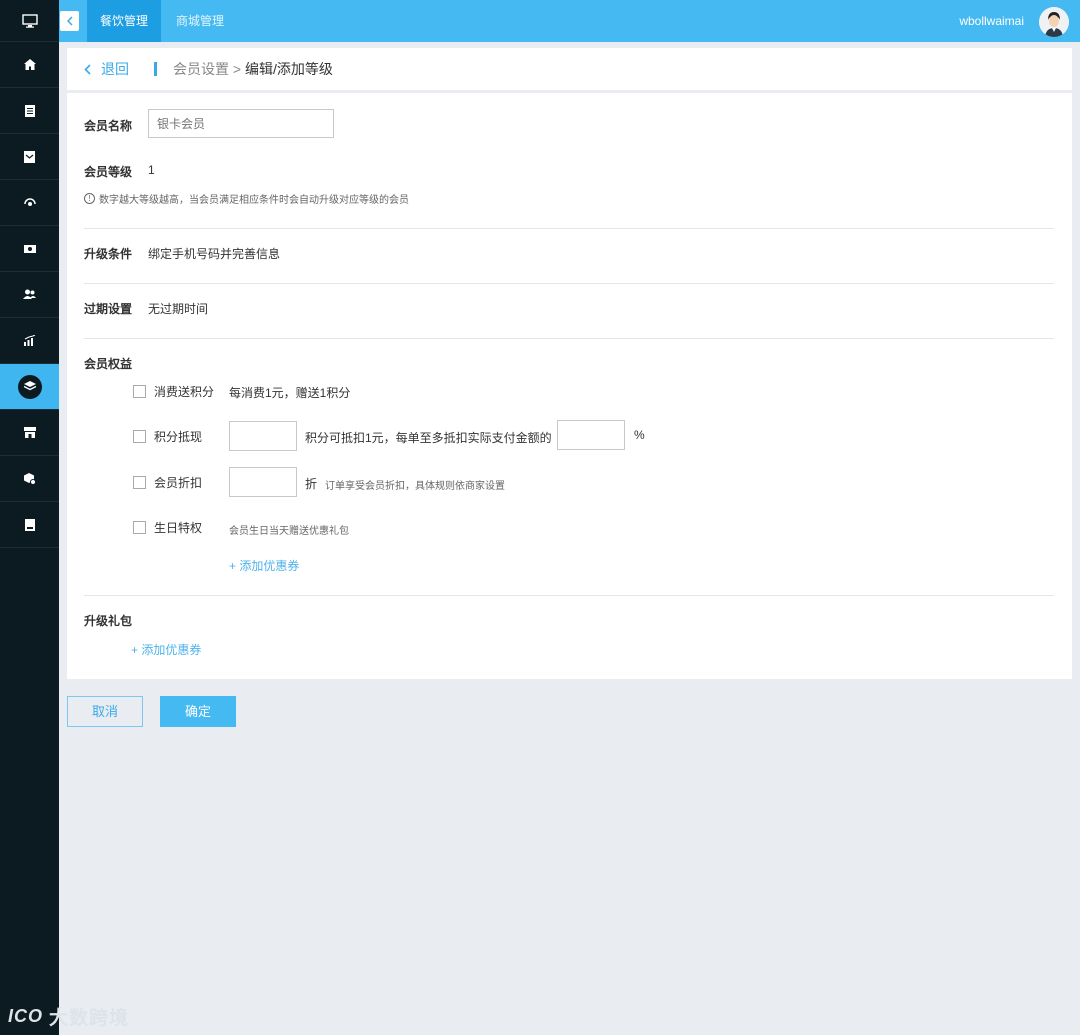 This screenshot has width=1080, height=1035. I want to click on sidebar-item-manual, so click(29, 525).